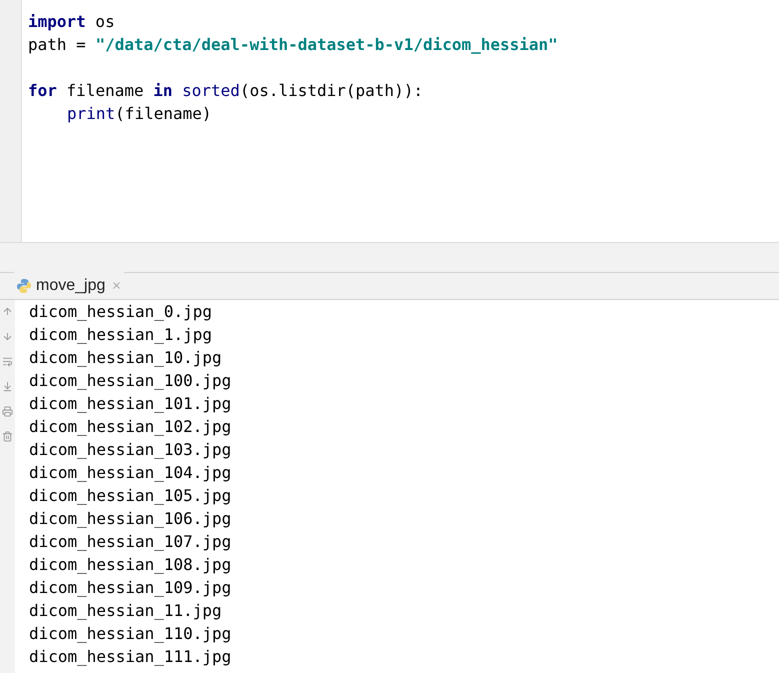  I want to click on output-line: dicom_hessian_102.jpg, so click(130, 427).